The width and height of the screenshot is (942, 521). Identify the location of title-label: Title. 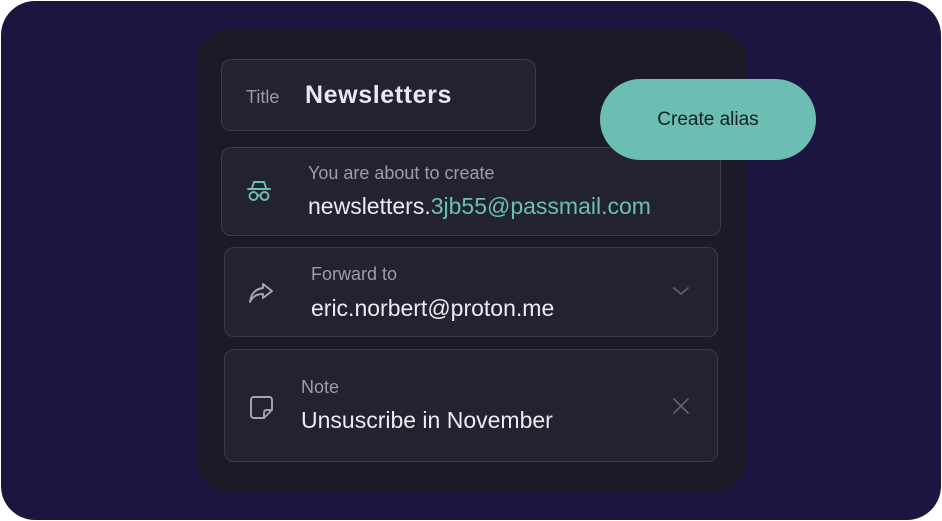
(263, 97).